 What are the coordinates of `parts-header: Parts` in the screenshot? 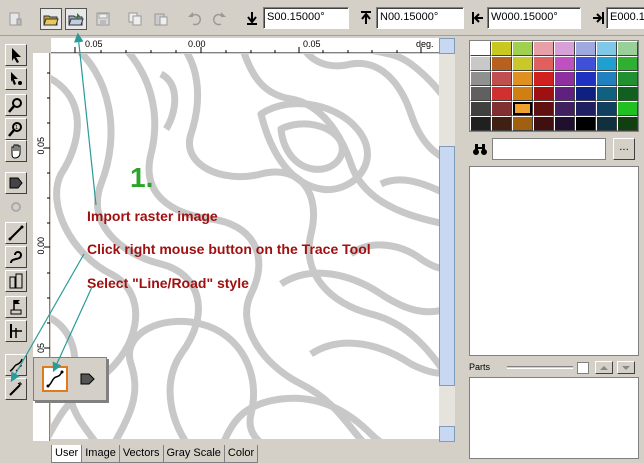 It's located at (554, 368).